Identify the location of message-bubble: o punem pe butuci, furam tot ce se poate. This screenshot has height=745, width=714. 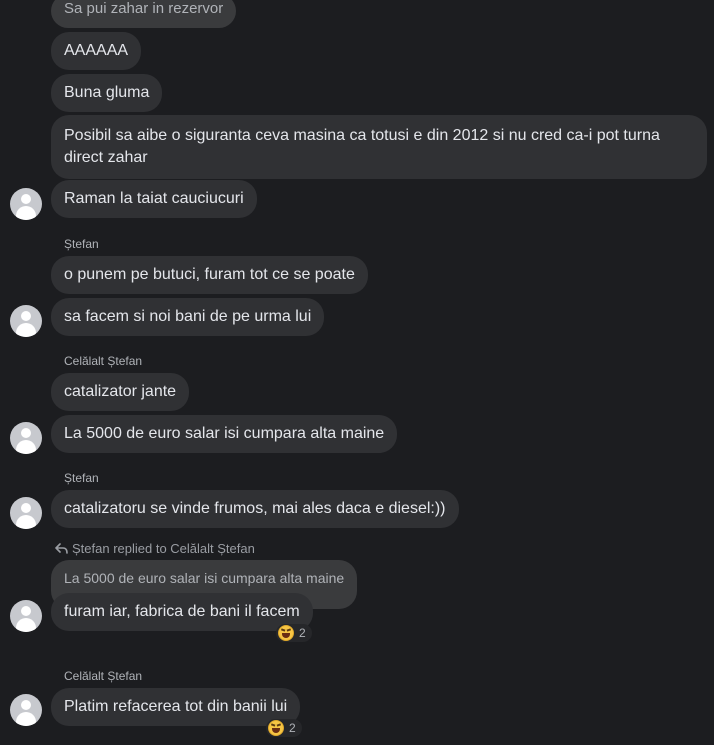
(209, 275).